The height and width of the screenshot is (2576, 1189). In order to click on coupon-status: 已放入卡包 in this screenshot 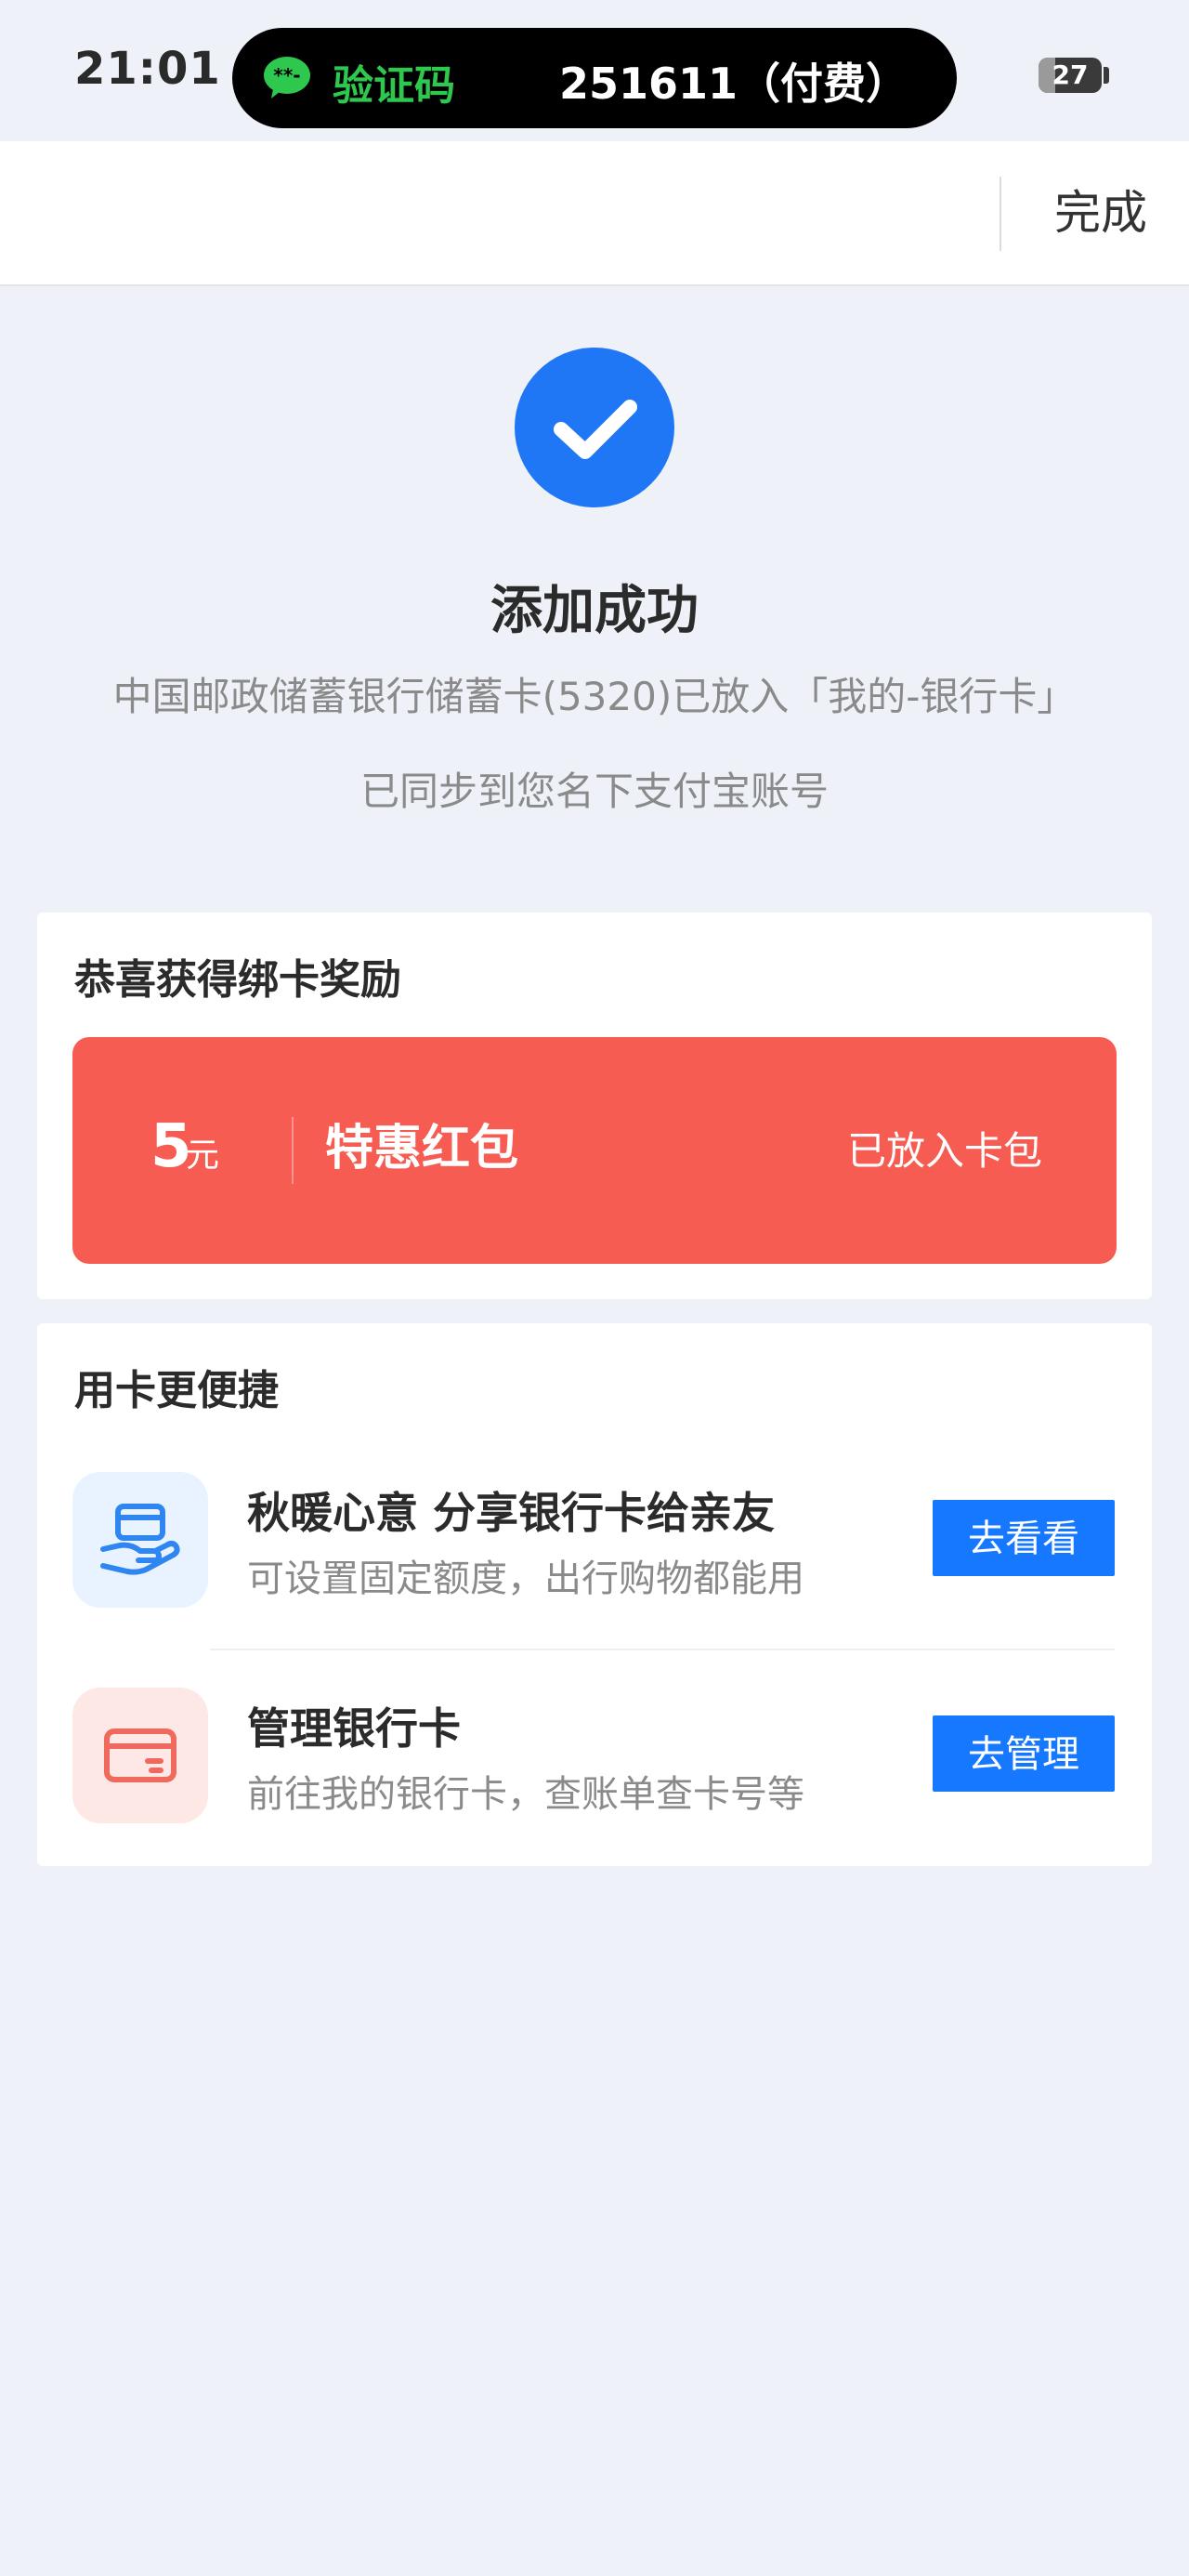, I will do `click(944, 1151)`.